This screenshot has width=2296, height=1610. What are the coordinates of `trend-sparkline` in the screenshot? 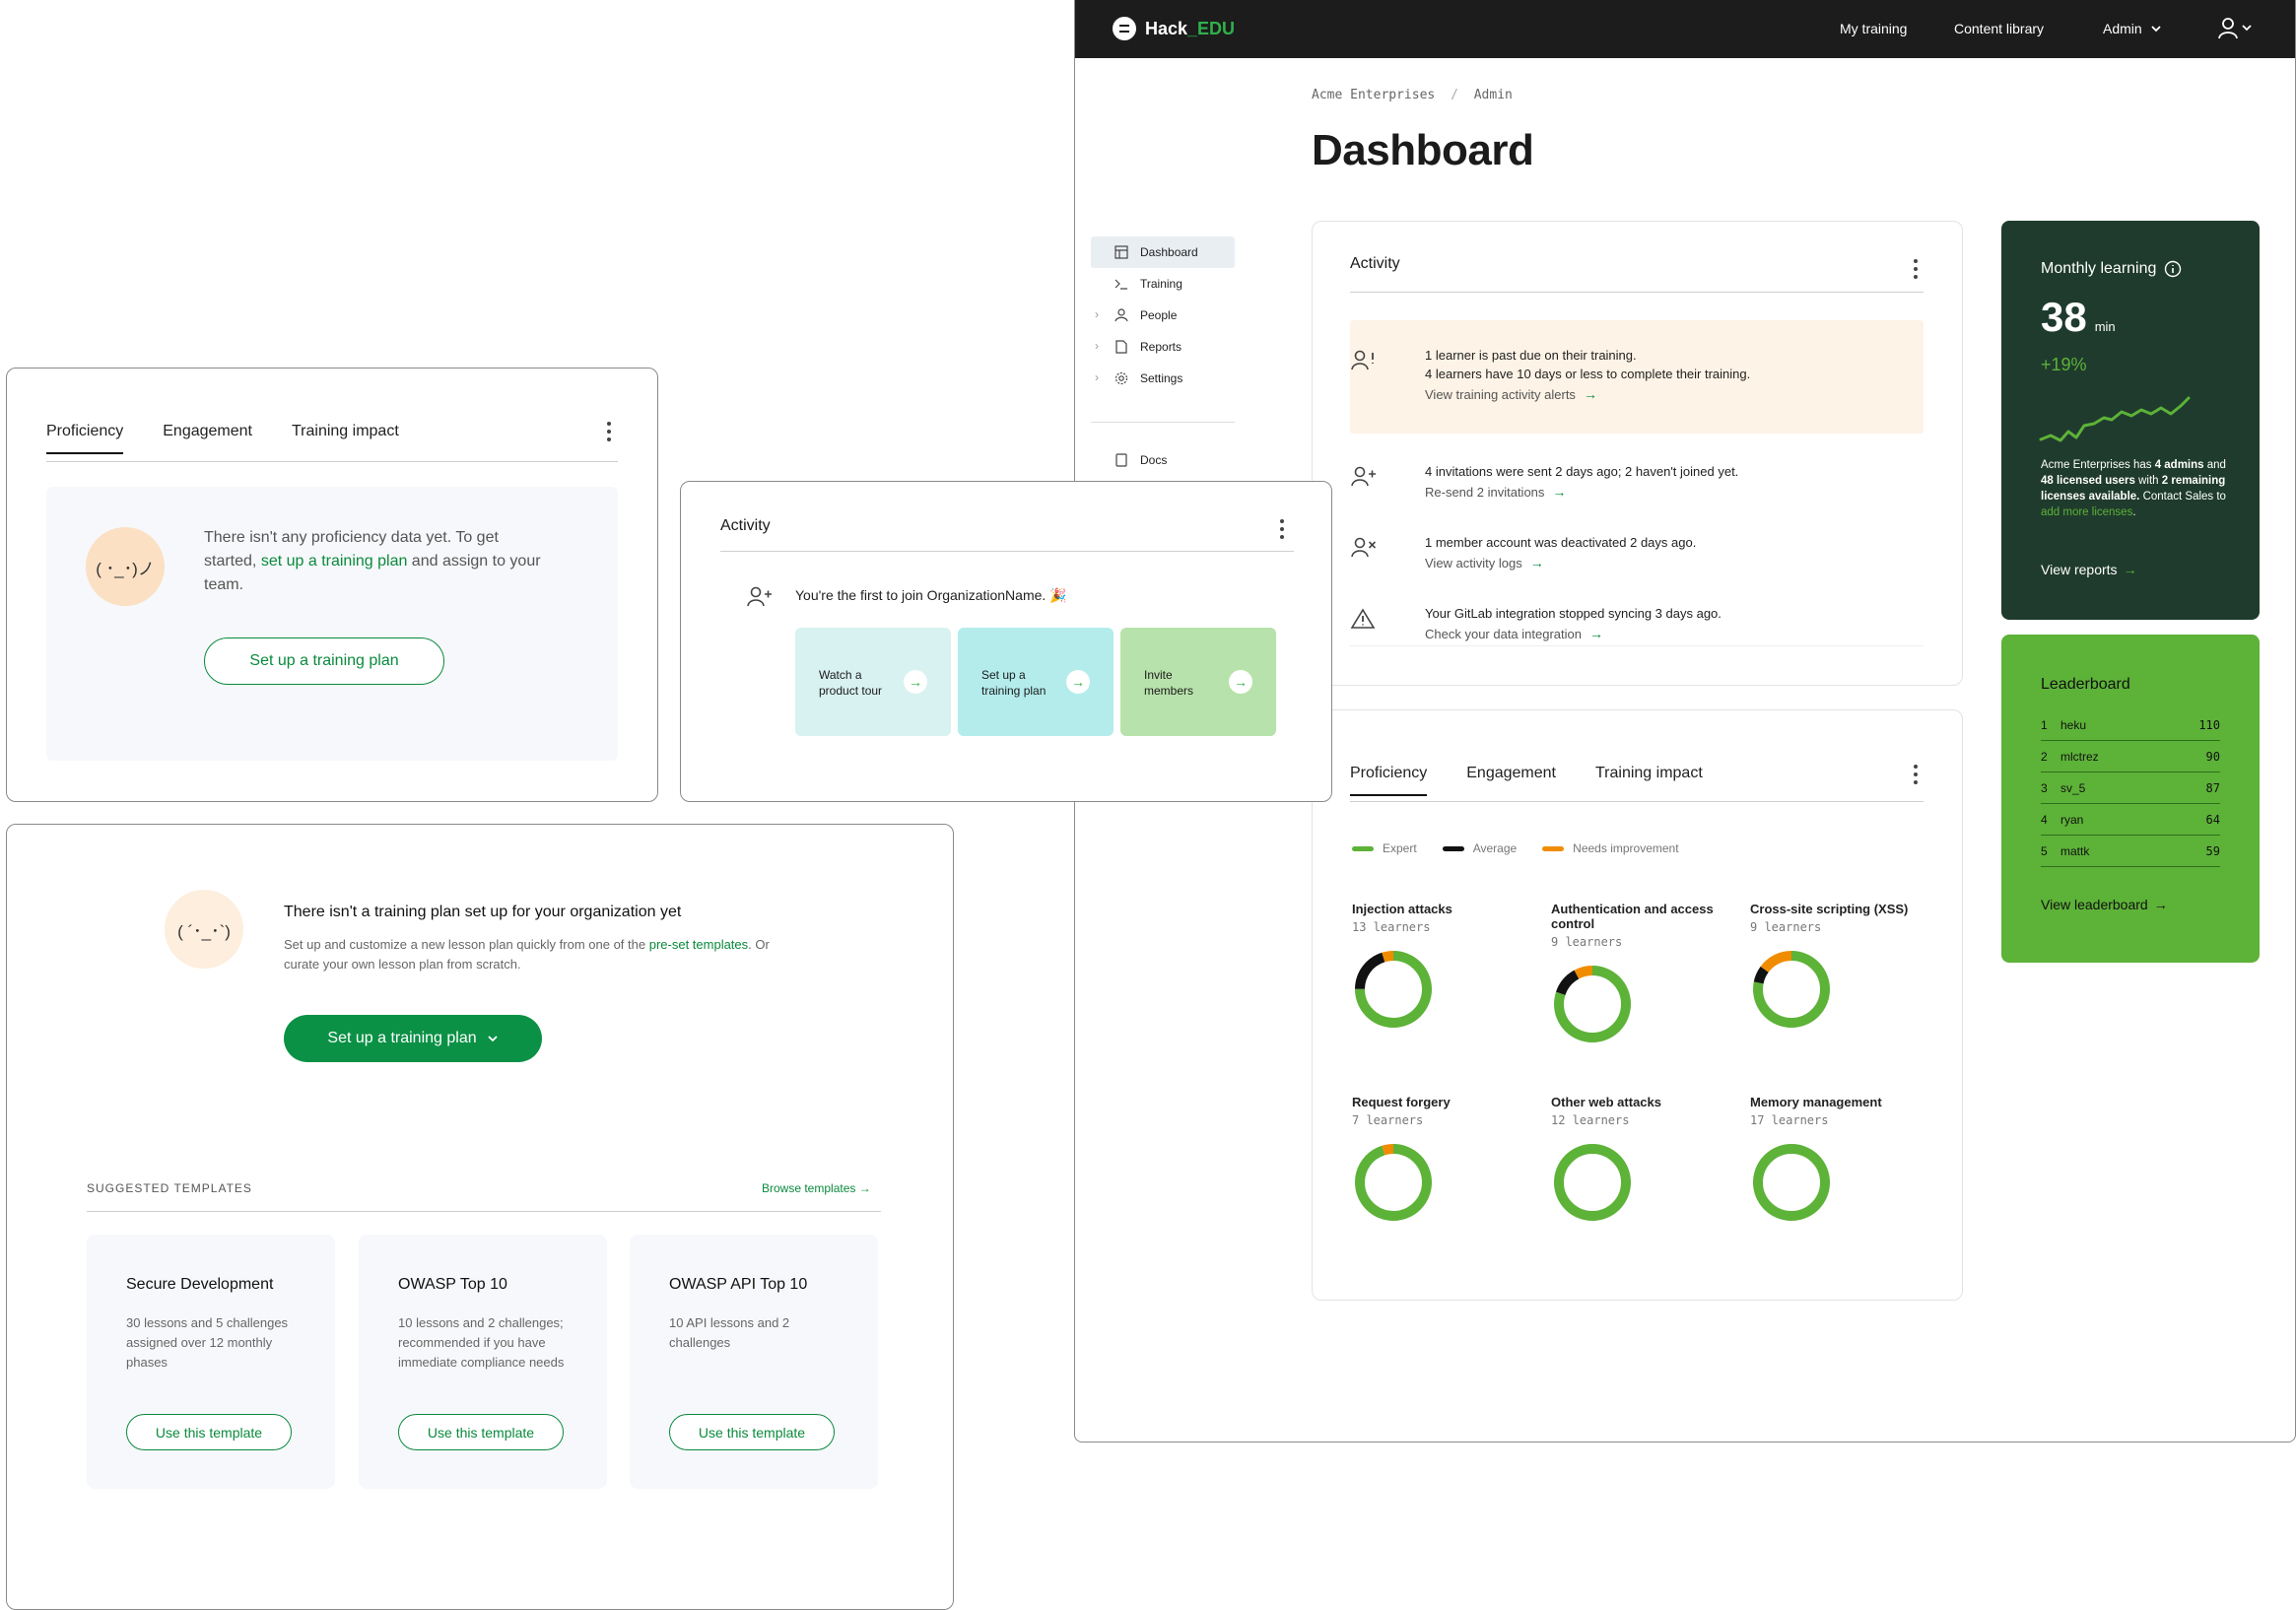 It's located at (2115, 419).